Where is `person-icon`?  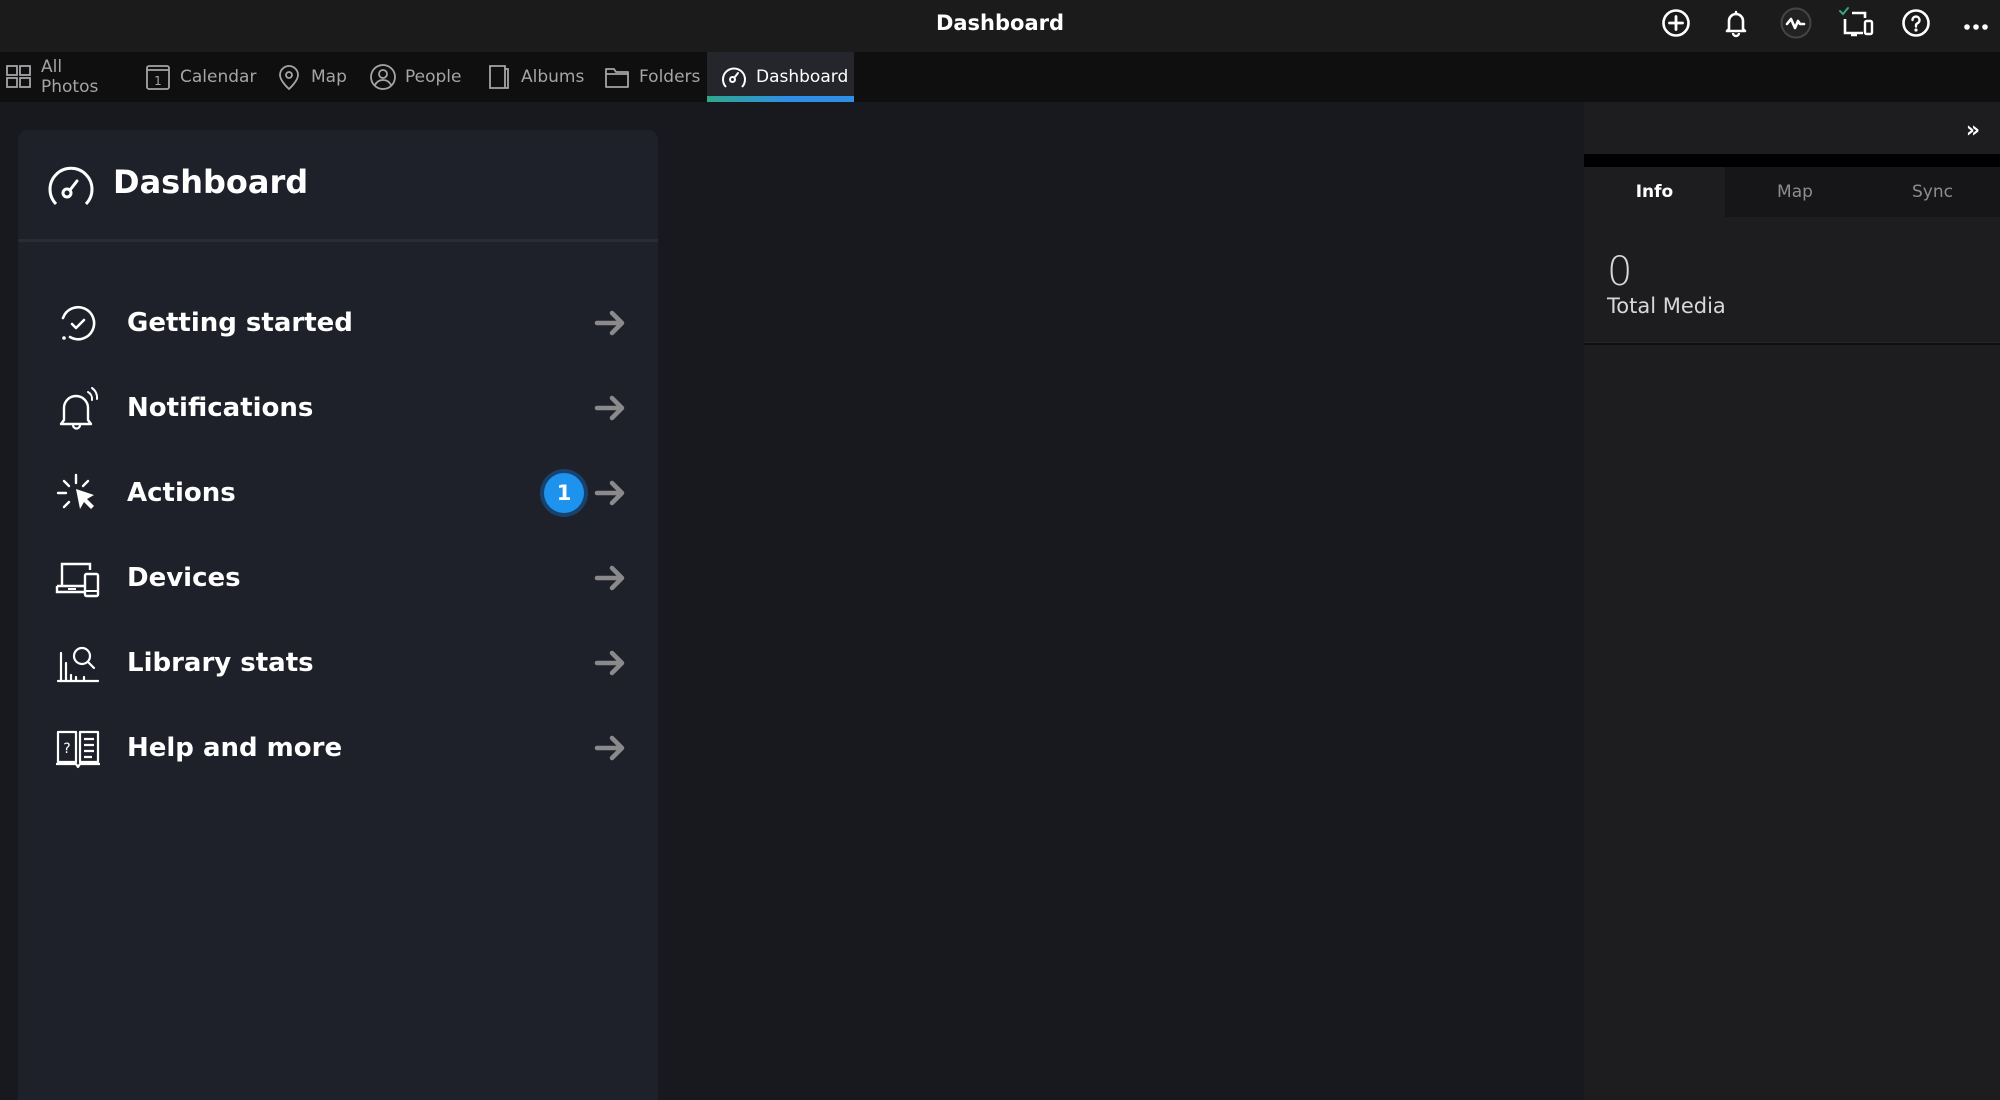 person-icon is located at coordinates (383, 77).